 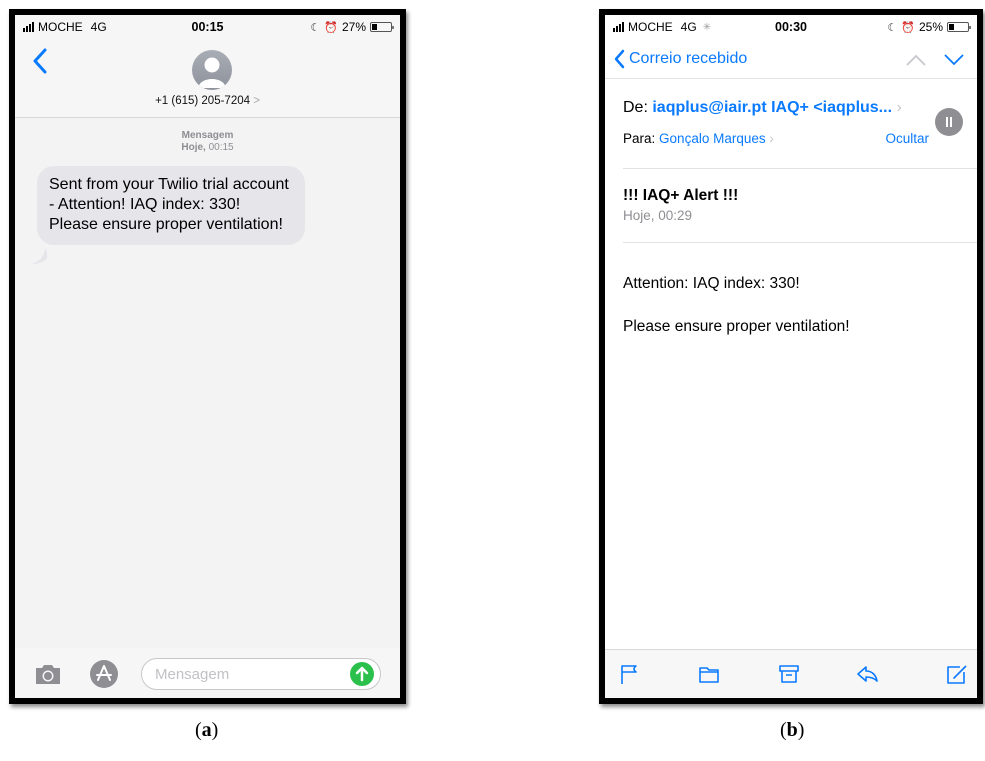 I want to click on from-row: De: iaqplus@iair.pt IAQ+ <iaqplus... ›, so click(x=762, y=108).